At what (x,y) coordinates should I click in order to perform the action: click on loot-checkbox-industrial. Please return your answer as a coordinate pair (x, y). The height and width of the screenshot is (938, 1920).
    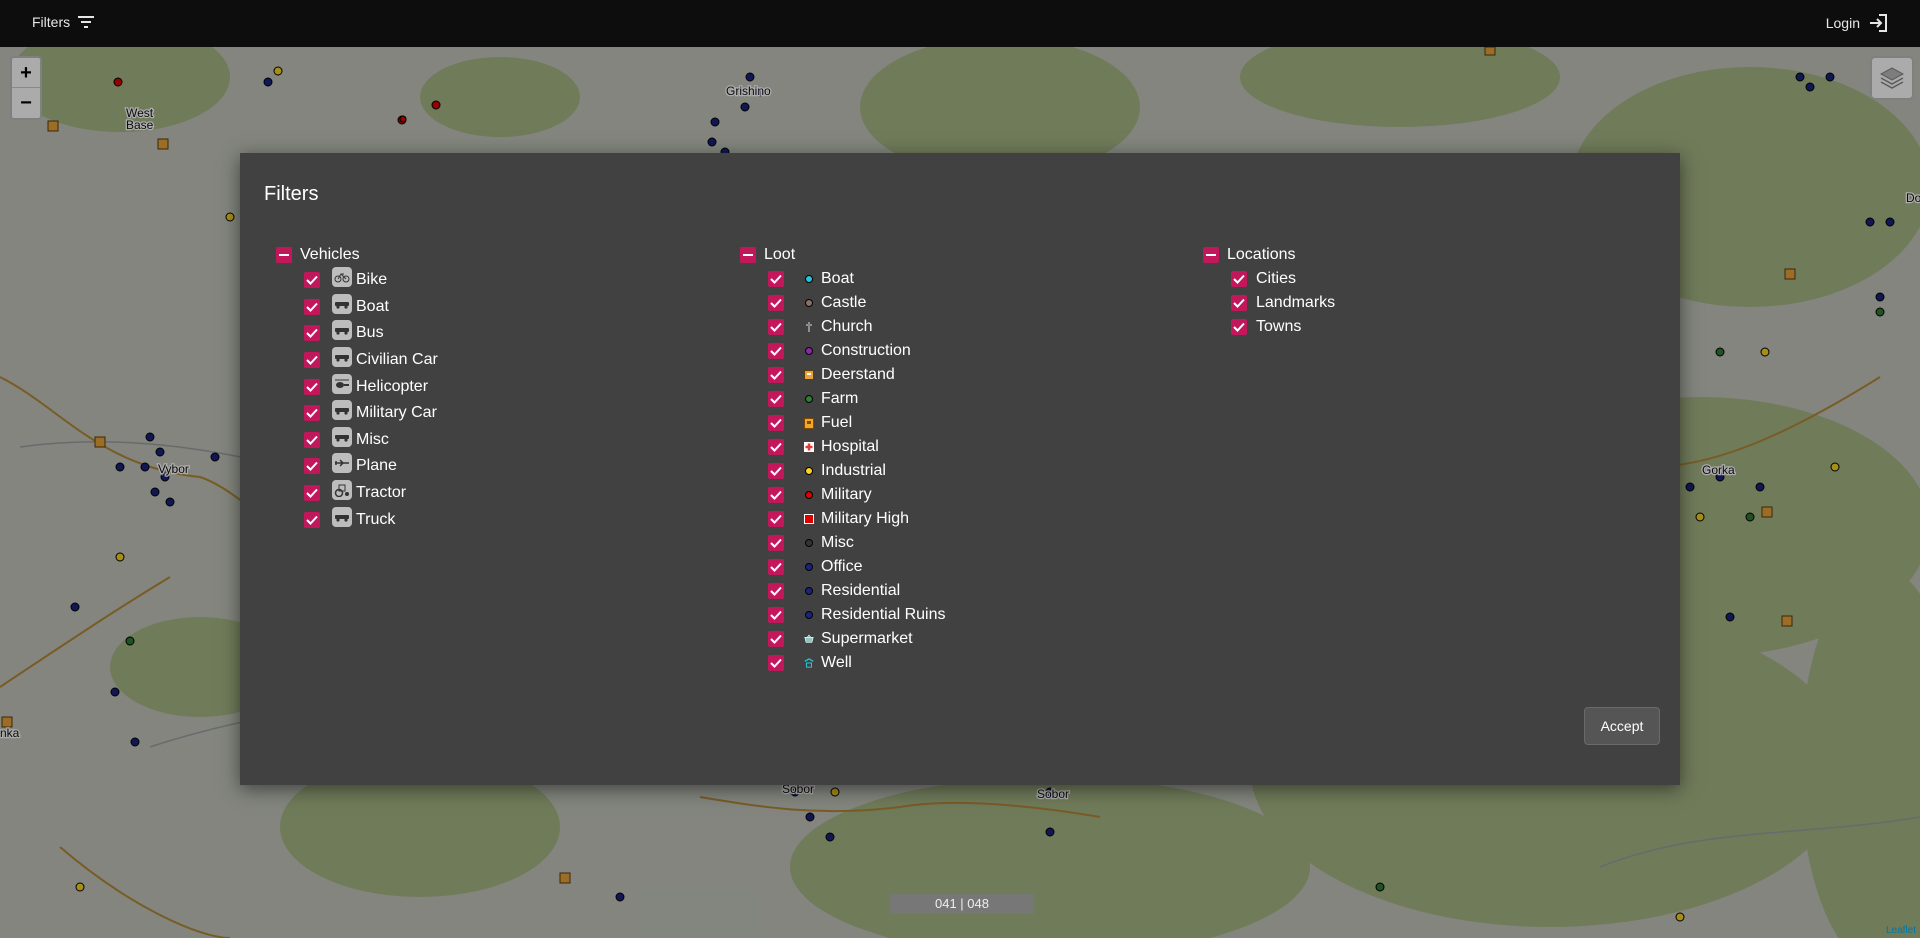
    Looking at the image, I should click on (776, 471).